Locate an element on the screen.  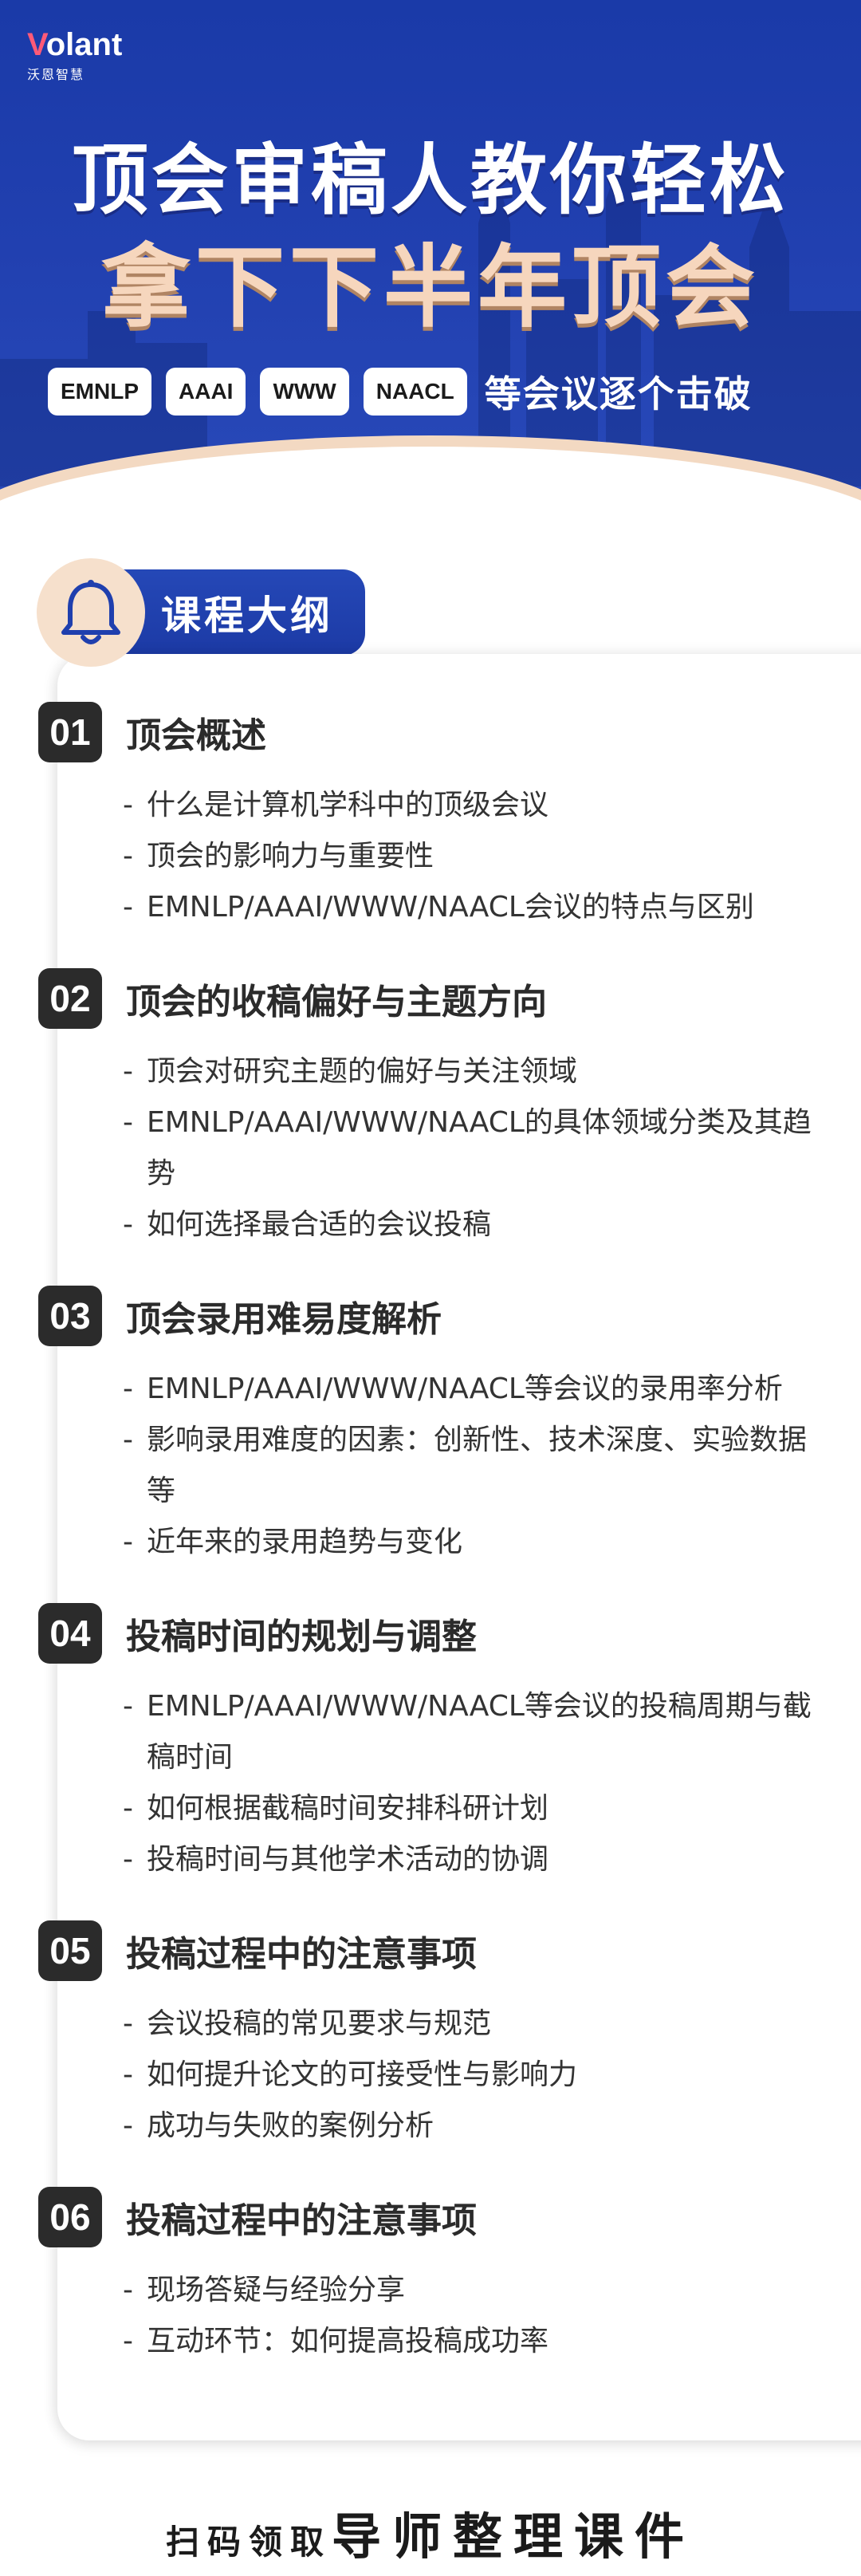
conference-tags: EMNLP AAAI WWW NAACL 等会议逐个击破 is located at coordinates (400, 391).